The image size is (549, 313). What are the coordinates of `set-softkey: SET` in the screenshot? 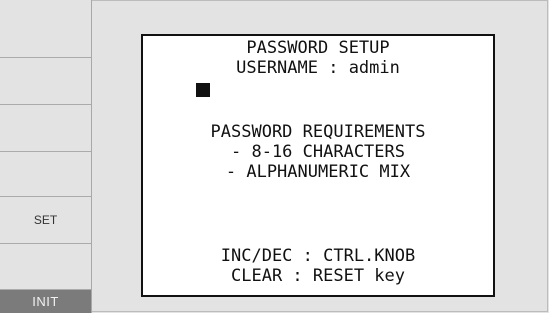 It's located at (45, 220).